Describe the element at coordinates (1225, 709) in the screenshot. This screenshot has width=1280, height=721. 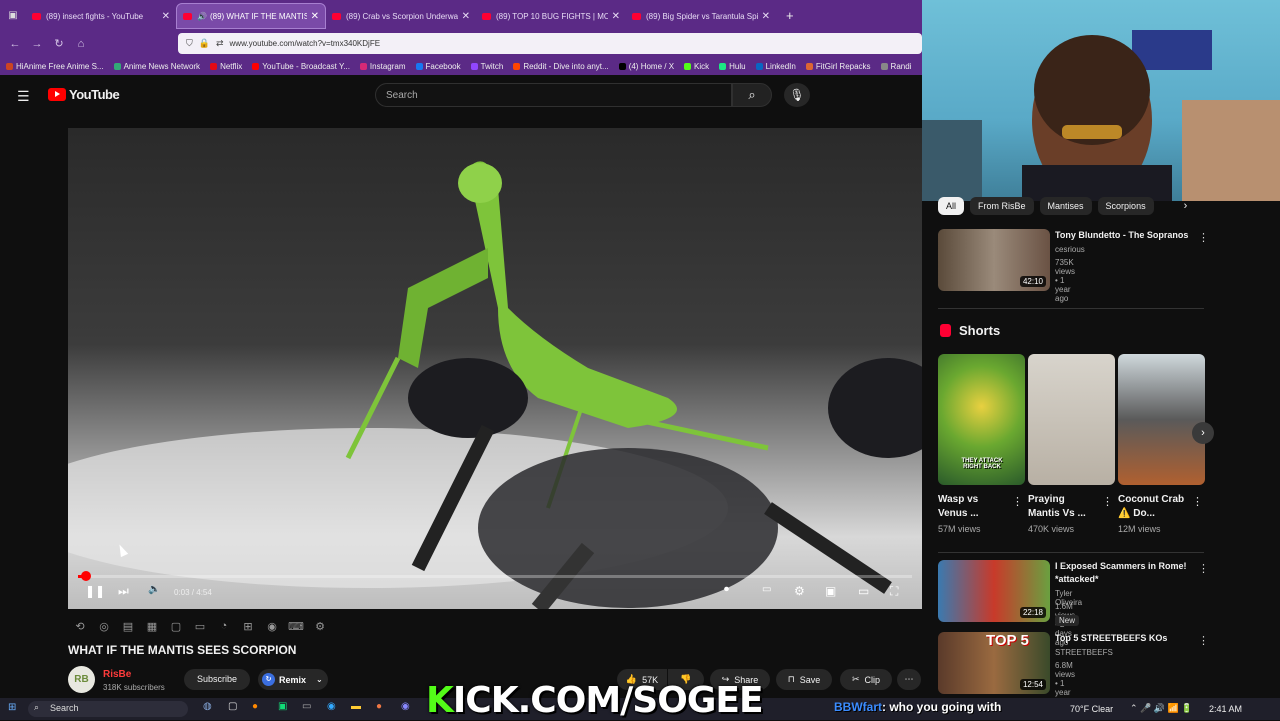
I see `taskbar-clock: 2:41 AM` at that location.